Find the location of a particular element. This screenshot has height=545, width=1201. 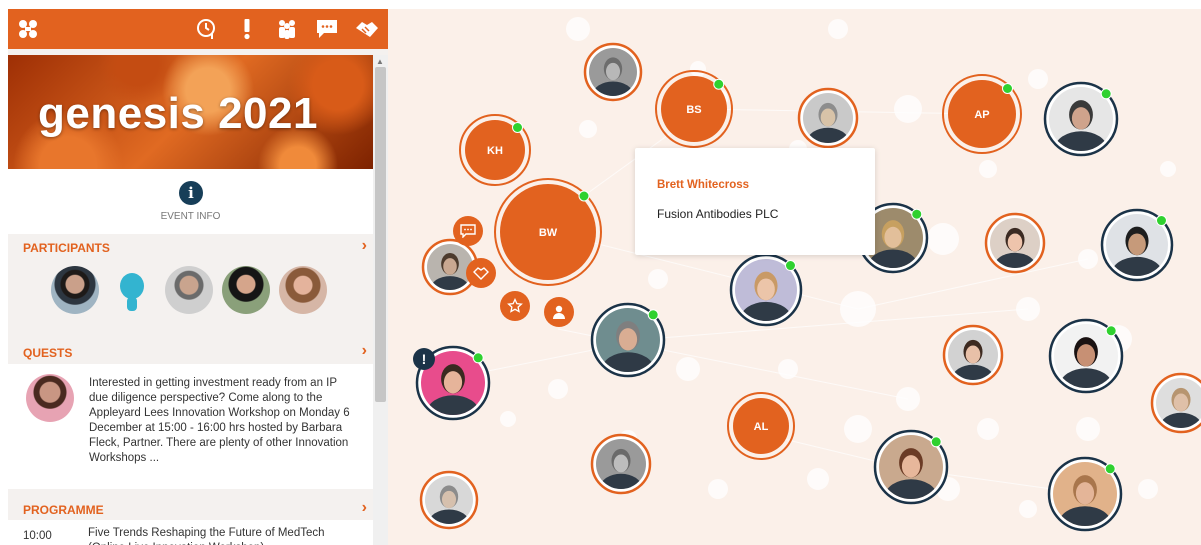

participant-card: Brett Whitecross Fusion Antibodies PLC is located at coordinates (755, 201).